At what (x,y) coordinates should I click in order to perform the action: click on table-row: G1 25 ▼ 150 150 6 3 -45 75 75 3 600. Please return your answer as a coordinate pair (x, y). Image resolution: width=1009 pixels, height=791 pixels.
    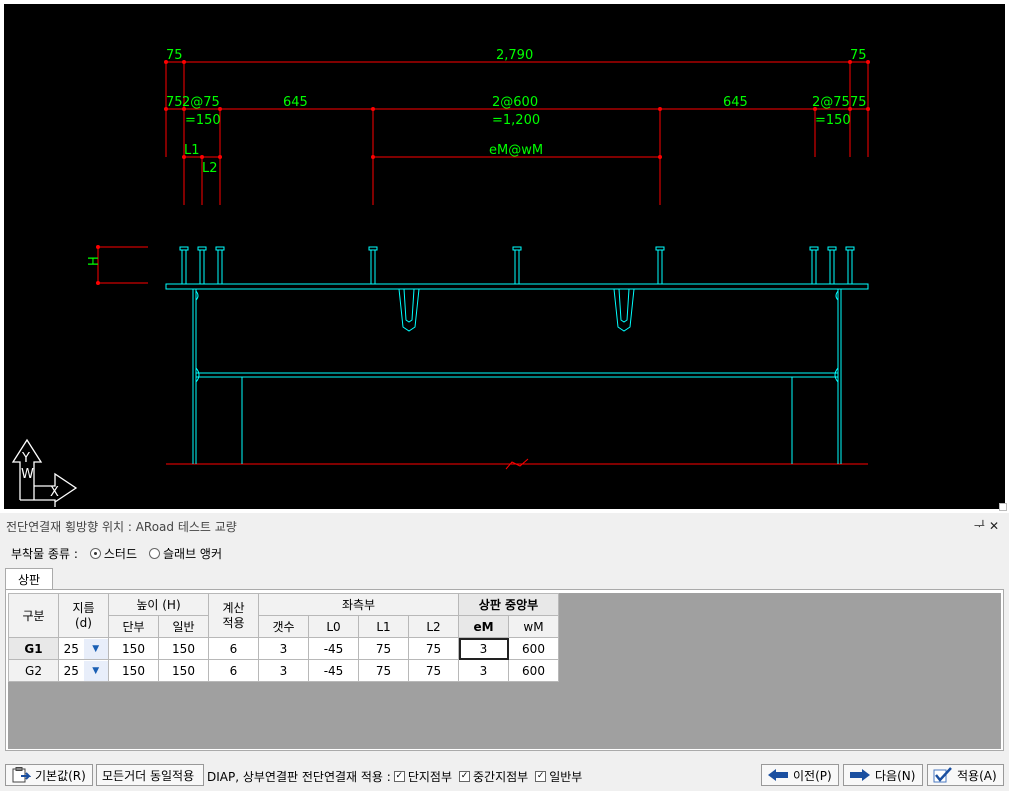
    Looking at the image, I should click on (283, 648).